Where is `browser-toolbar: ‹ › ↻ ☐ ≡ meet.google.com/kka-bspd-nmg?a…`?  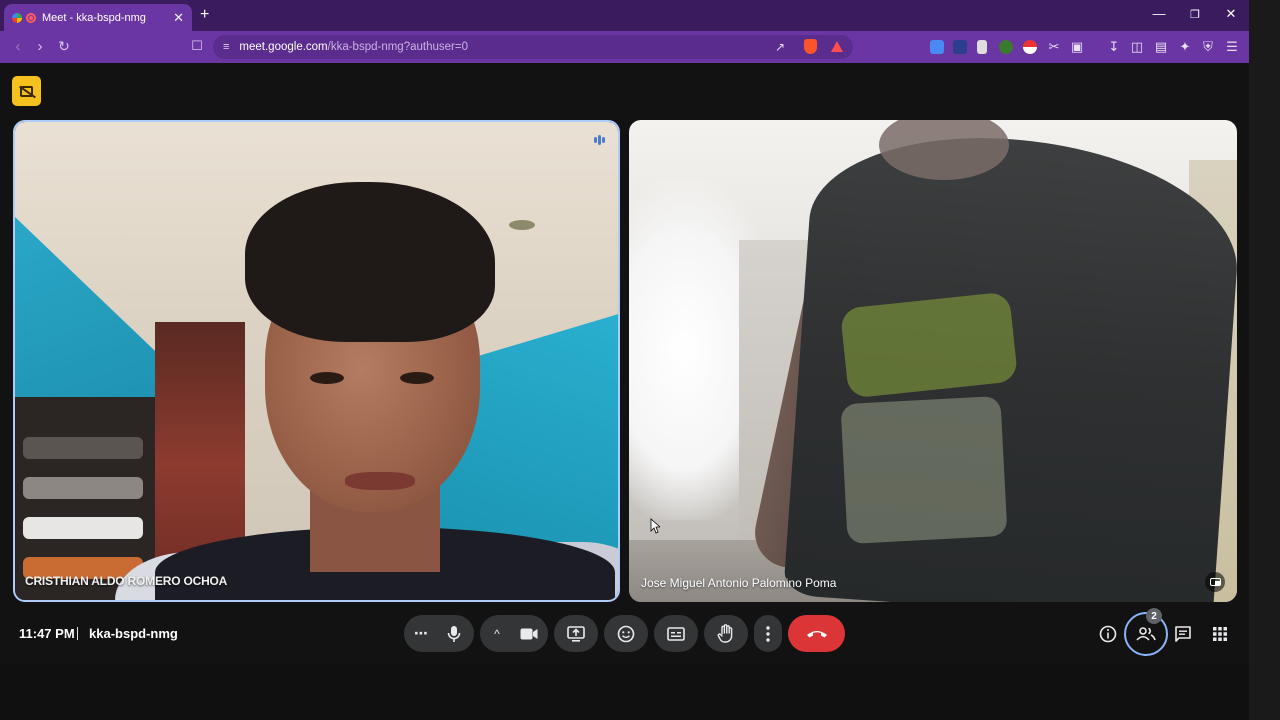 browser-toolbar: ‹ › ↻ ☐ ≡ meet.google.com/kka-bspd-nmg?a… is located at coordinates (624, 47).